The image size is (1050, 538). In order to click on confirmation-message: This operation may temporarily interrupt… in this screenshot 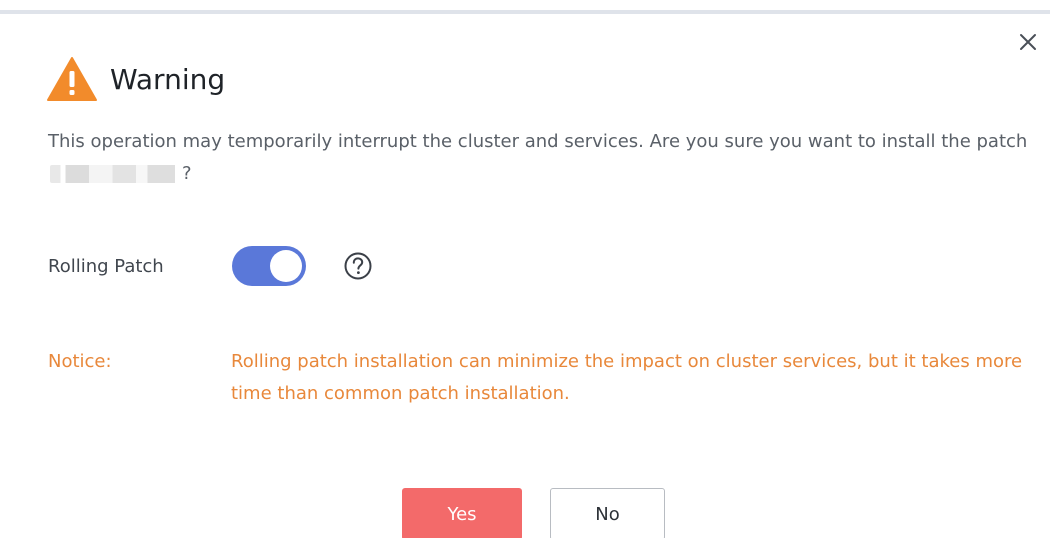, I will do `click(538, 158)`.